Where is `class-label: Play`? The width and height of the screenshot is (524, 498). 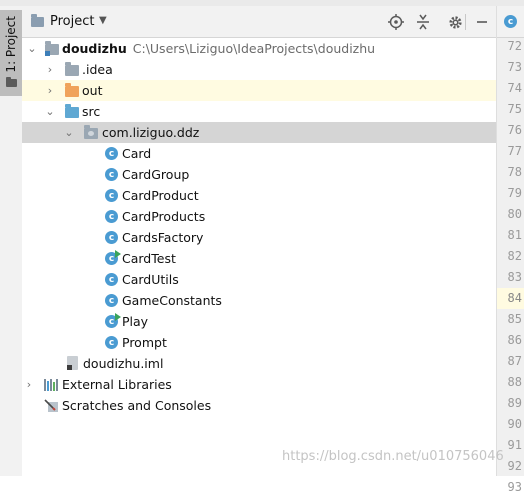
class-label: Play is located at coordinates (135, 321).